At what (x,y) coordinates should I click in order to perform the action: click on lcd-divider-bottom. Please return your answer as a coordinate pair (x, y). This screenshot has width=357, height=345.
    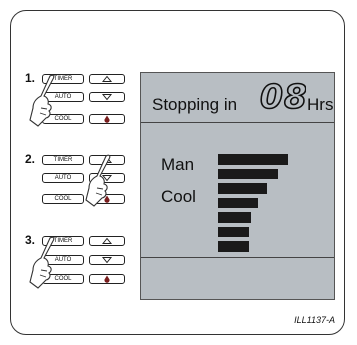
    Looking at the image, I should click on (237, 258).